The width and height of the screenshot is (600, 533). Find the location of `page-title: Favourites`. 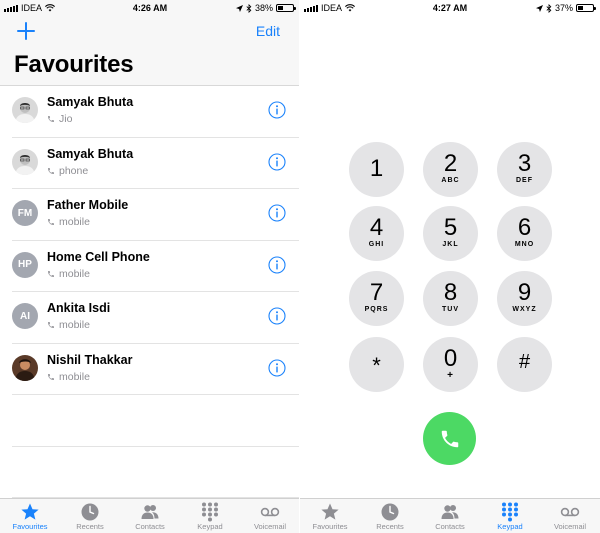

page-title: Favourites is located at coordinates (74, 64).